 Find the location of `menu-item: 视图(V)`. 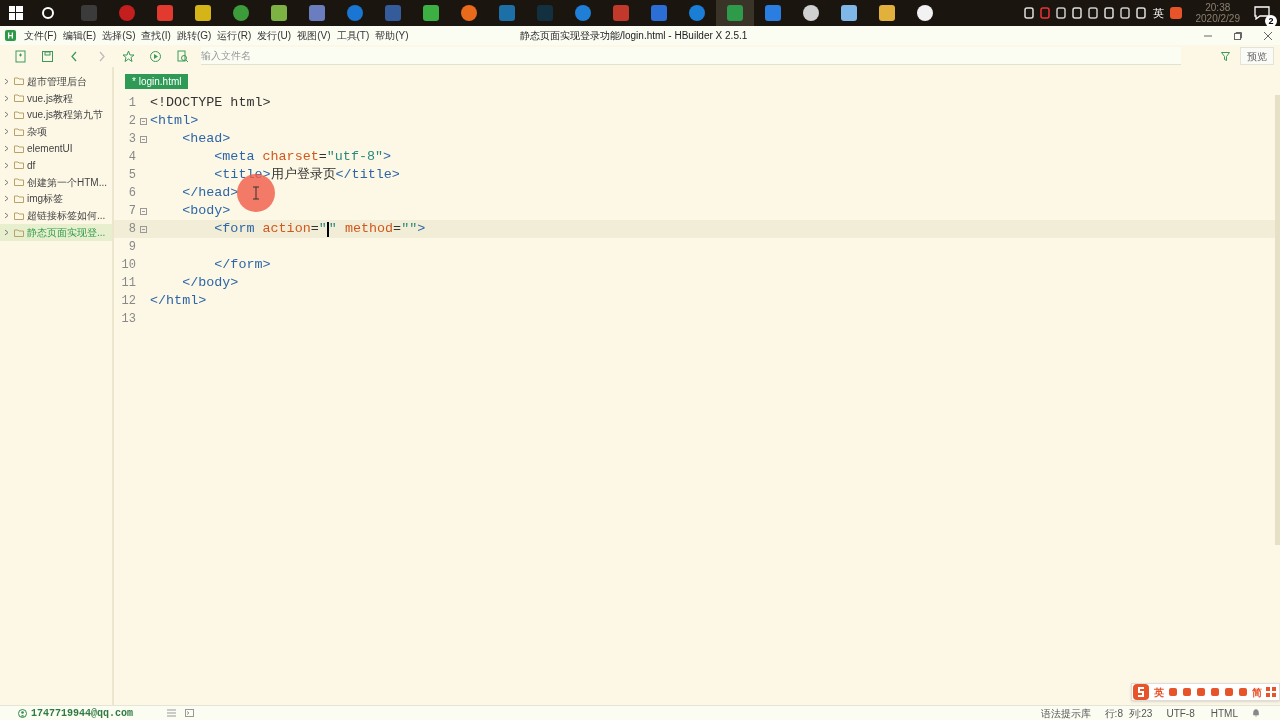

menu-item: 视图(V) is located at coordinates (314, 35).